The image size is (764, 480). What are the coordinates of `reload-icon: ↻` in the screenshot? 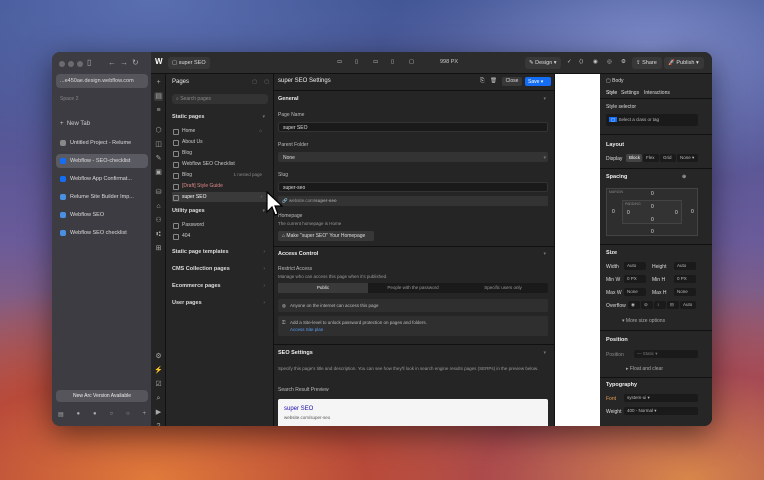 It's located at (135, 62).